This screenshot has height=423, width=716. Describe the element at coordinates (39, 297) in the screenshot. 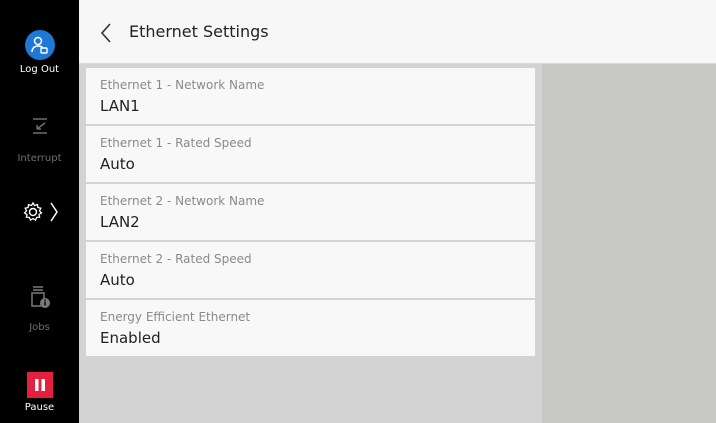

I see `jobs-icon` at that location.